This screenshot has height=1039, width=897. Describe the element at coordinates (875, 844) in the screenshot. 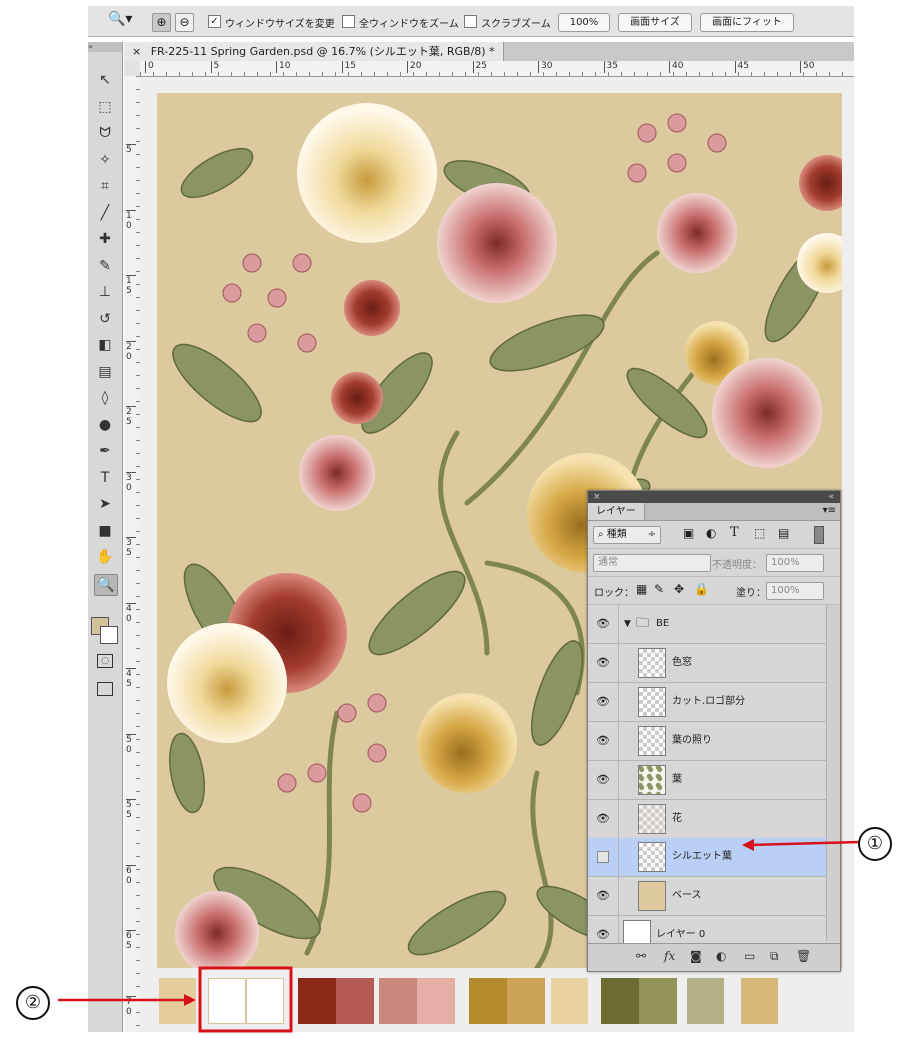

I see `annotation-label-1: ①` at that location.